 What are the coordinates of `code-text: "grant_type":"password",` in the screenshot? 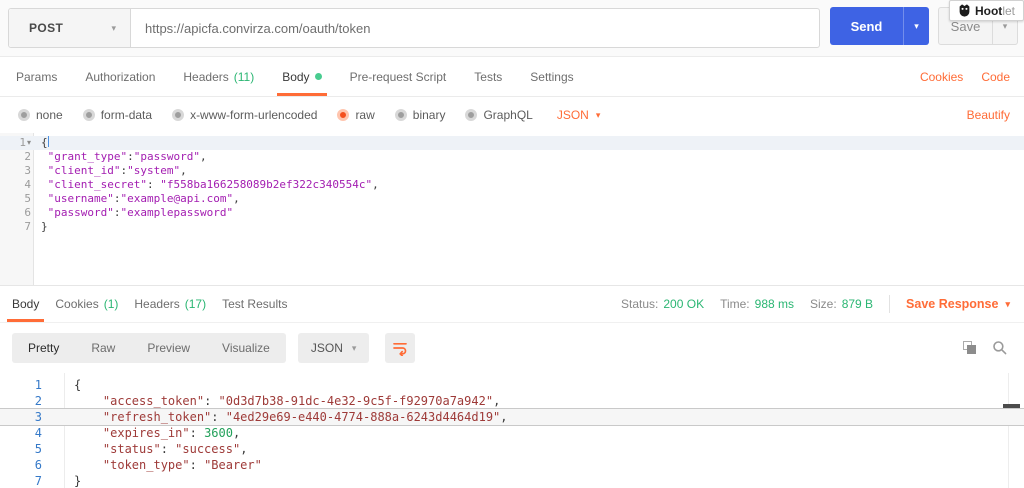 It's located at (120, 157).